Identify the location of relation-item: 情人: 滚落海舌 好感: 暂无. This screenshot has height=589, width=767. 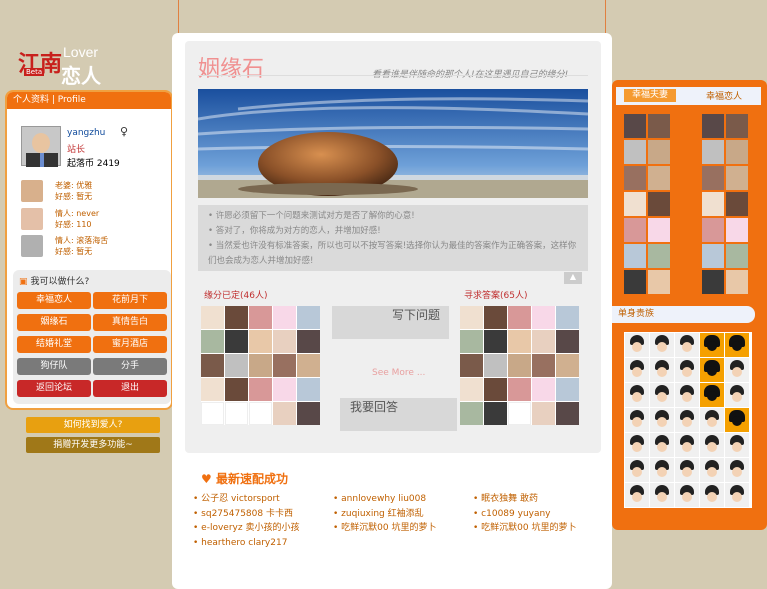
(96, 247).